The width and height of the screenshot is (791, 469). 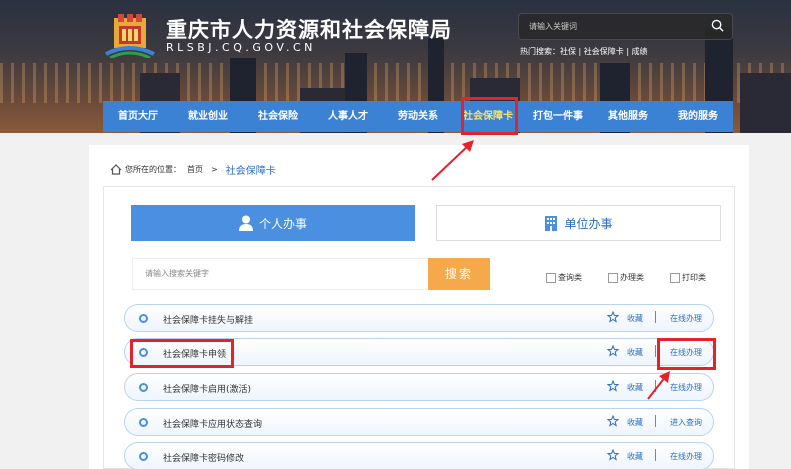 I want to click on nav-item-home: 首页大厅, so click(x=138, y=116).